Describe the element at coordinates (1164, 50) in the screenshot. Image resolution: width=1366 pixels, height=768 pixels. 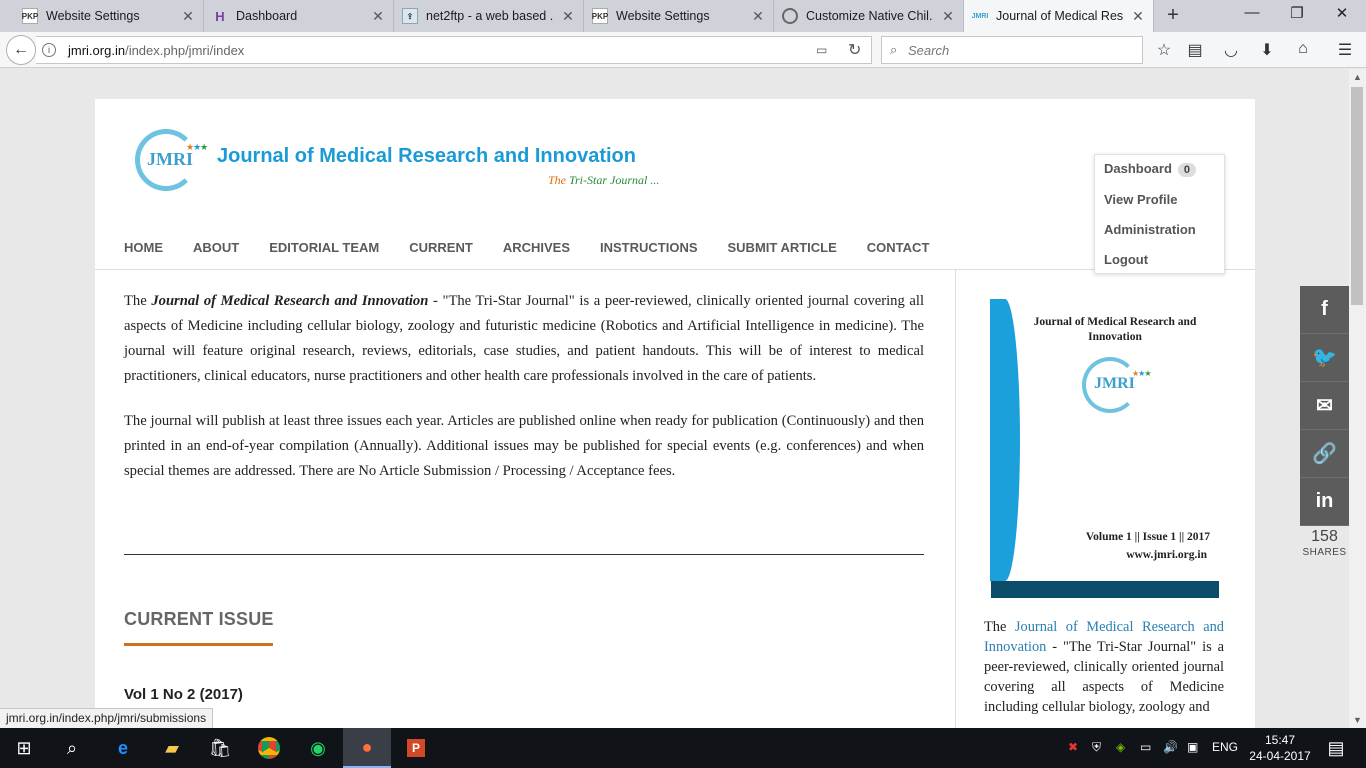
I see `bookmark-star-icon: ☆` at that location.